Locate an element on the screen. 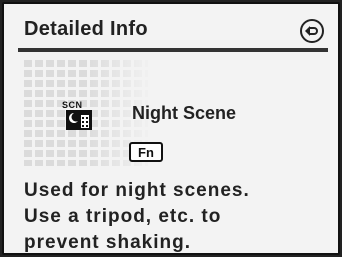 The height and width of the screenshot is (257, 342). night-scene-icon is located at coordinates (79, 120).